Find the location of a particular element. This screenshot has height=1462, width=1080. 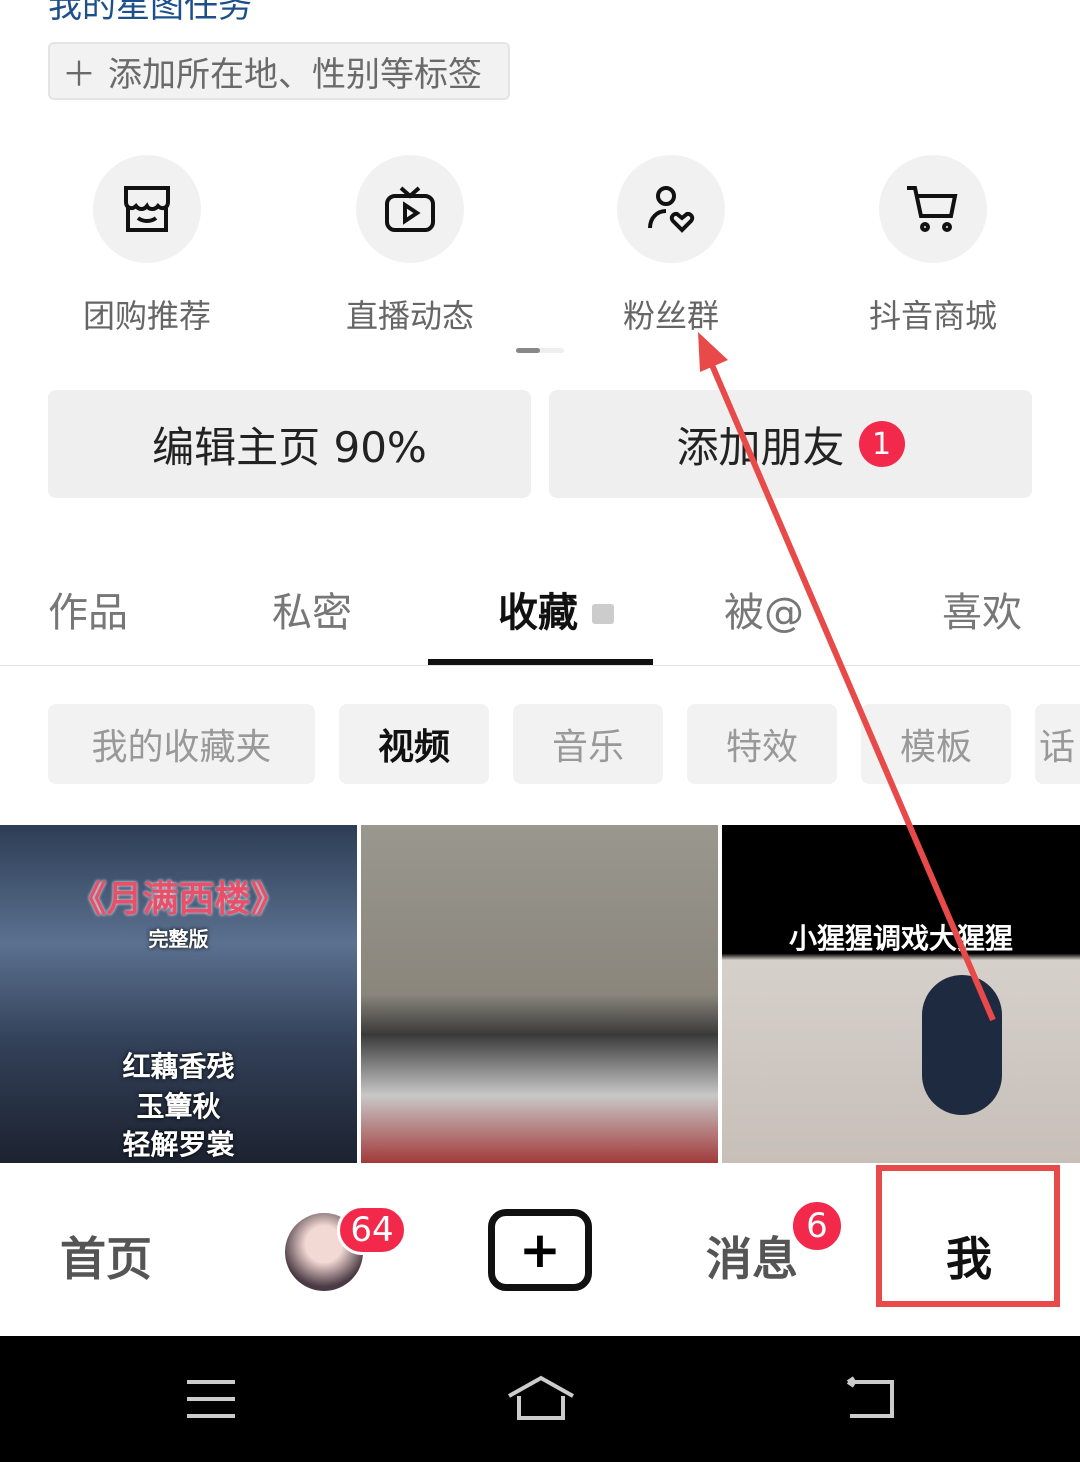

annotation-box is located at coordinates (968, 1236).